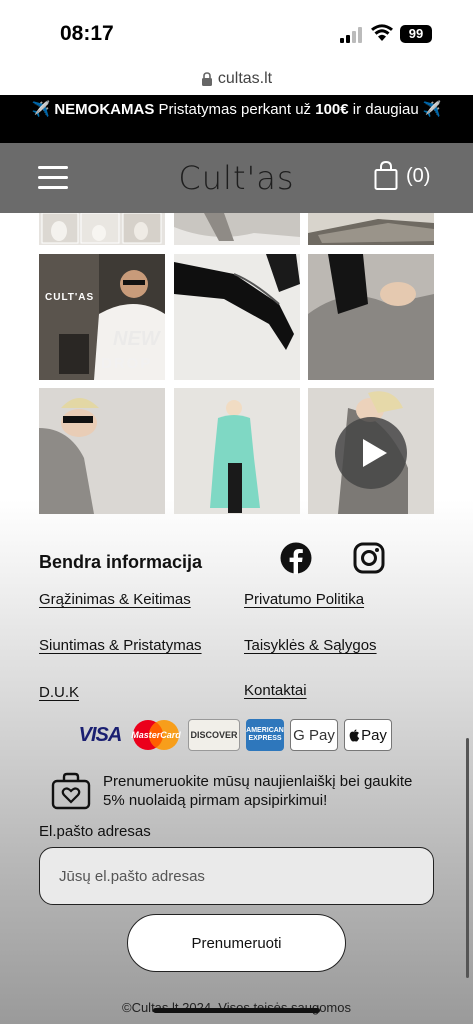  Describe the element at coordinates (296, 558) in the screenshot. I see `facebook-icon` at that location.